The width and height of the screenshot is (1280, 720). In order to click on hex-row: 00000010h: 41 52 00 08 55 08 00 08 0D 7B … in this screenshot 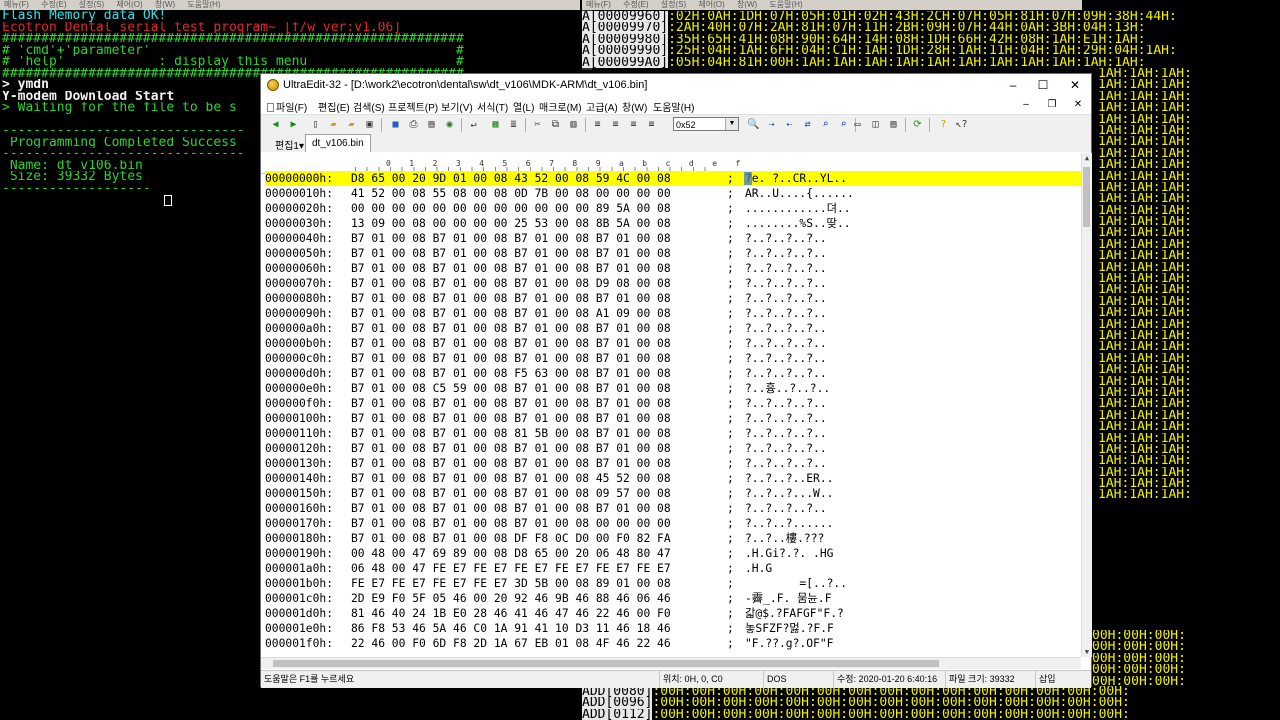, I will do `click(673, 193)`.